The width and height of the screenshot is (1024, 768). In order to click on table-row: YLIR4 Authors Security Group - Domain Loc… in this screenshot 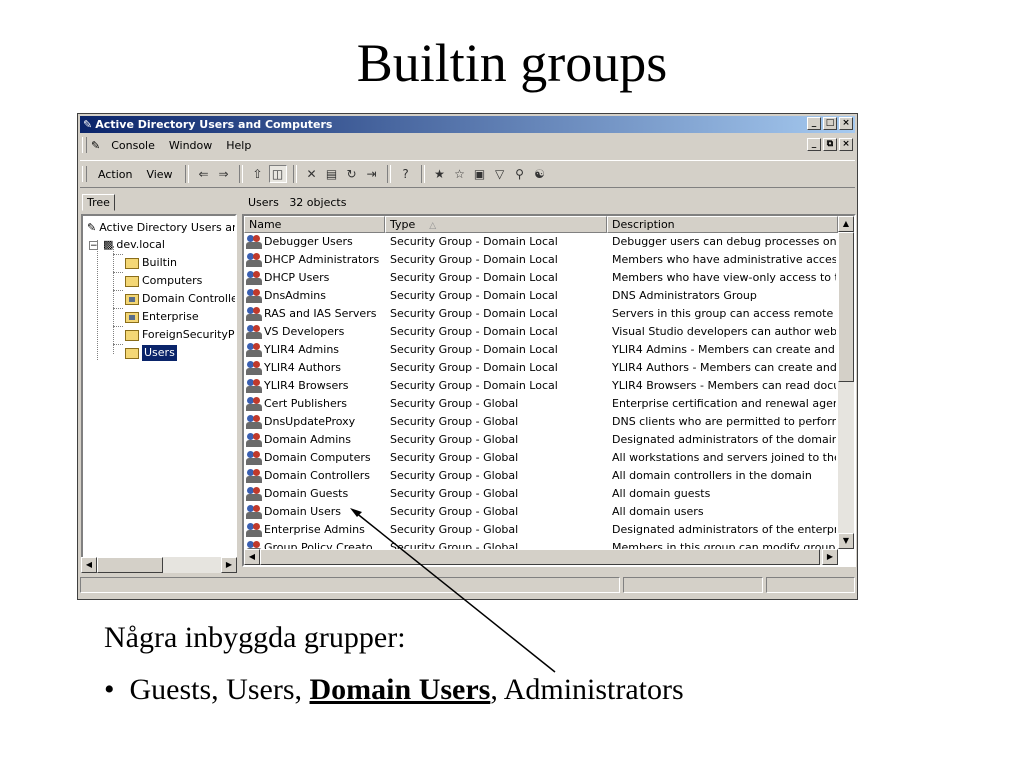, I will do `click(549, 368)`.